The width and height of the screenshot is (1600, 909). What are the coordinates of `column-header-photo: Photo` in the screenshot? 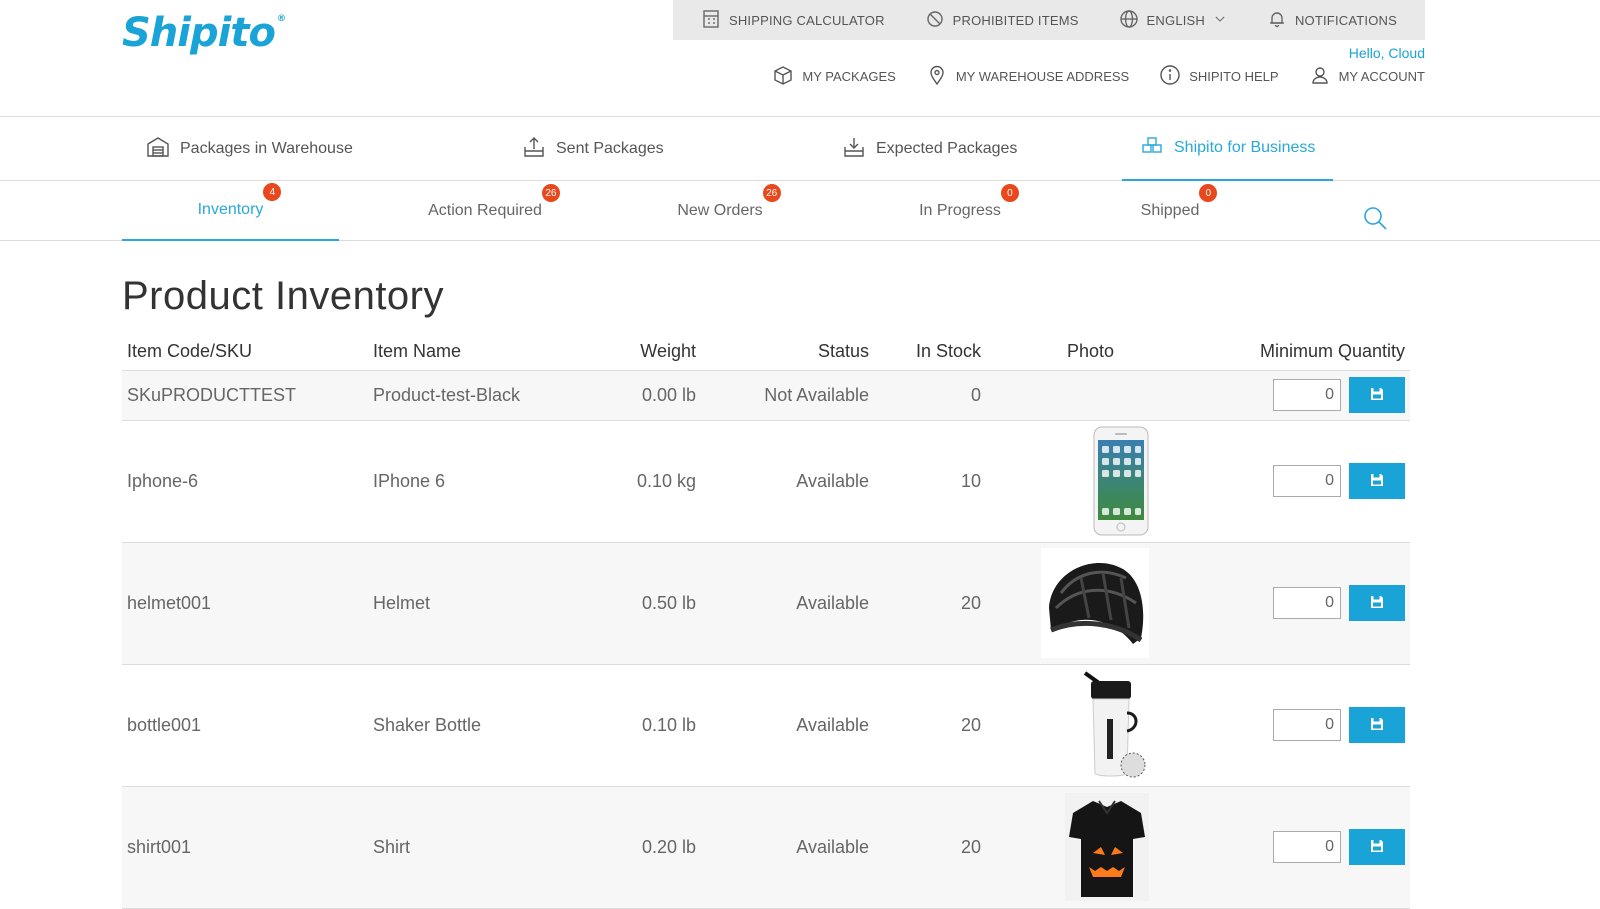 It's located at (1070, 352).